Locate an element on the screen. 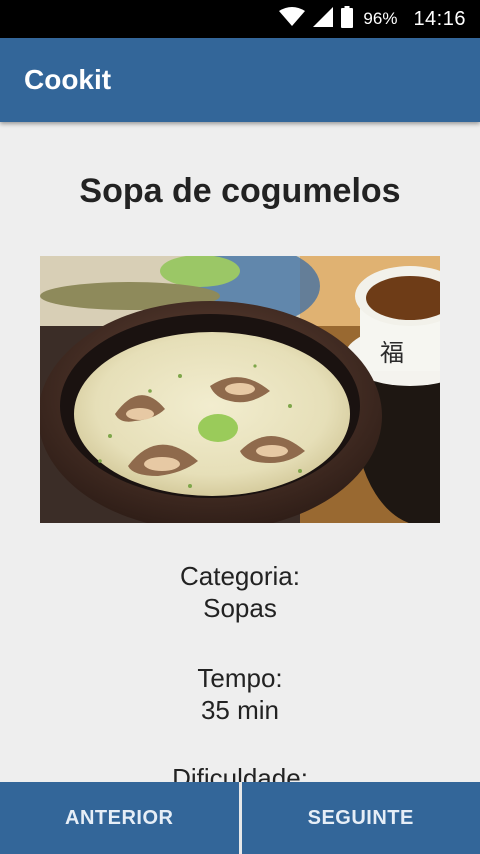 The image size is (480, 854). status-bar: 96% 14:16 is located at coordinates (240, 19).